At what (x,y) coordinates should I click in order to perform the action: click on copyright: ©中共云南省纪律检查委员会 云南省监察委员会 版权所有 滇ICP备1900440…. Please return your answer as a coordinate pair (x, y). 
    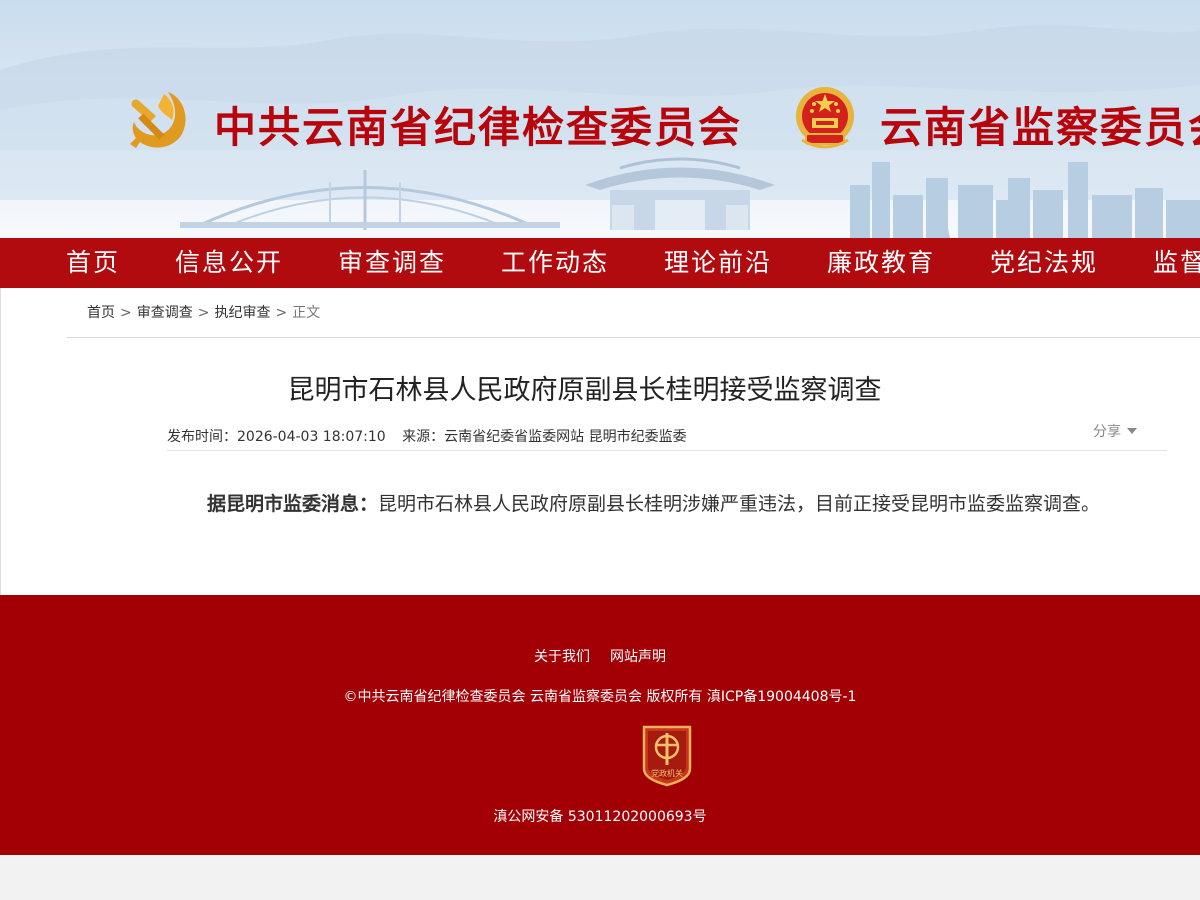
    Looking at the image, I should click on (600, 697).